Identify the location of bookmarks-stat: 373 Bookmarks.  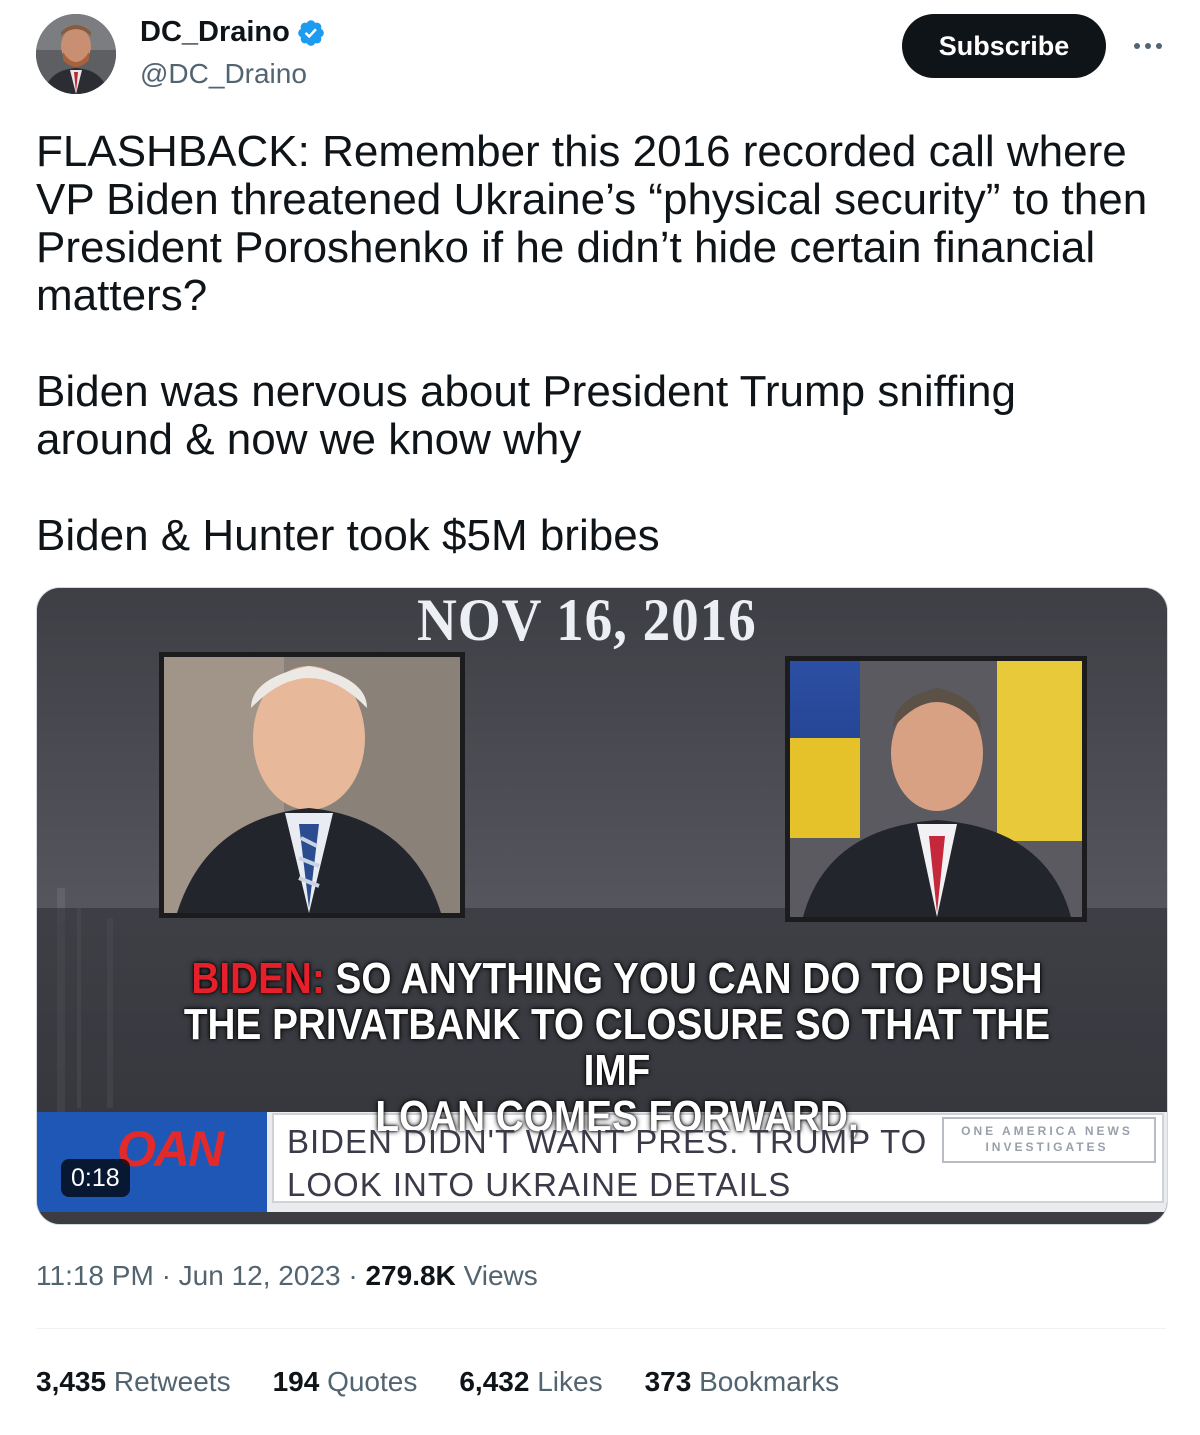
(742, 1382).